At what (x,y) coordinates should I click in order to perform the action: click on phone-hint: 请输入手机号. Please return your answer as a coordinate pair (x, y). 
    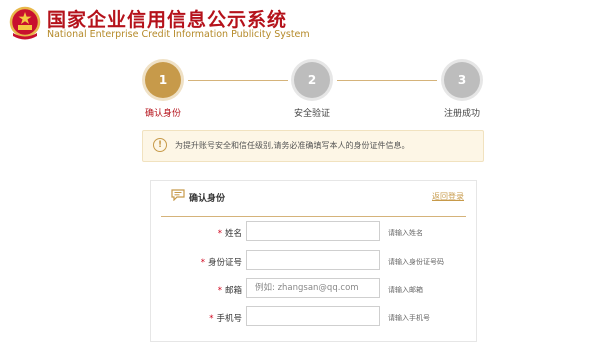
    Looking at the image, I should click on (409, 318).